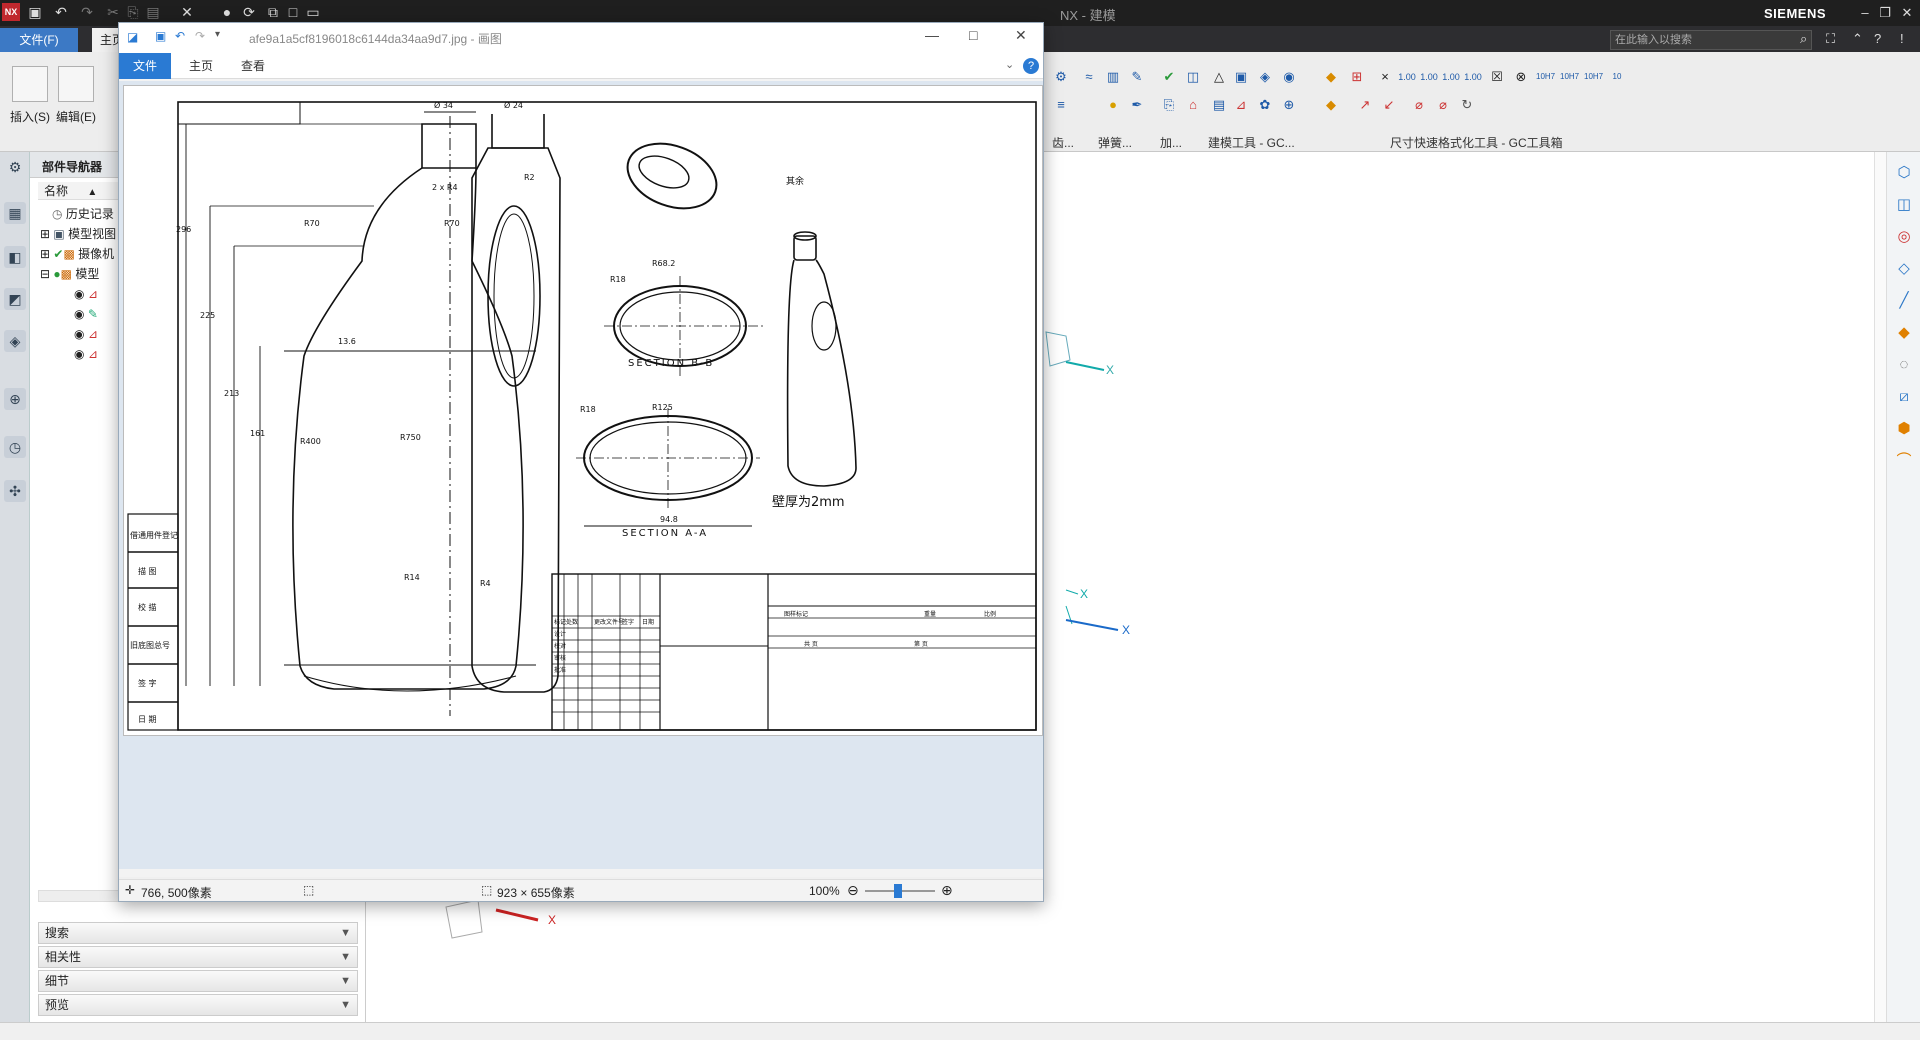  I want to click on sheet-tool-icon: ▤, so click(1219, 105).